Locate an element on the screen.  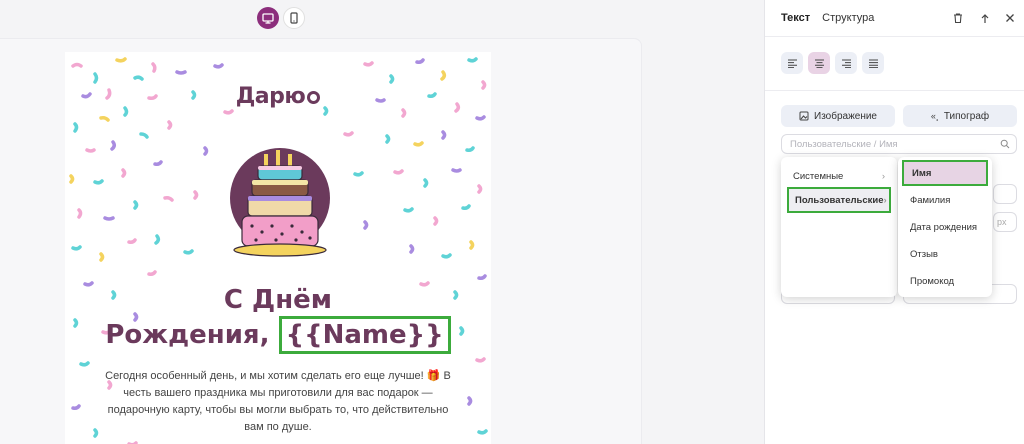
align-justify-icon is located at coordinates (873, 63).